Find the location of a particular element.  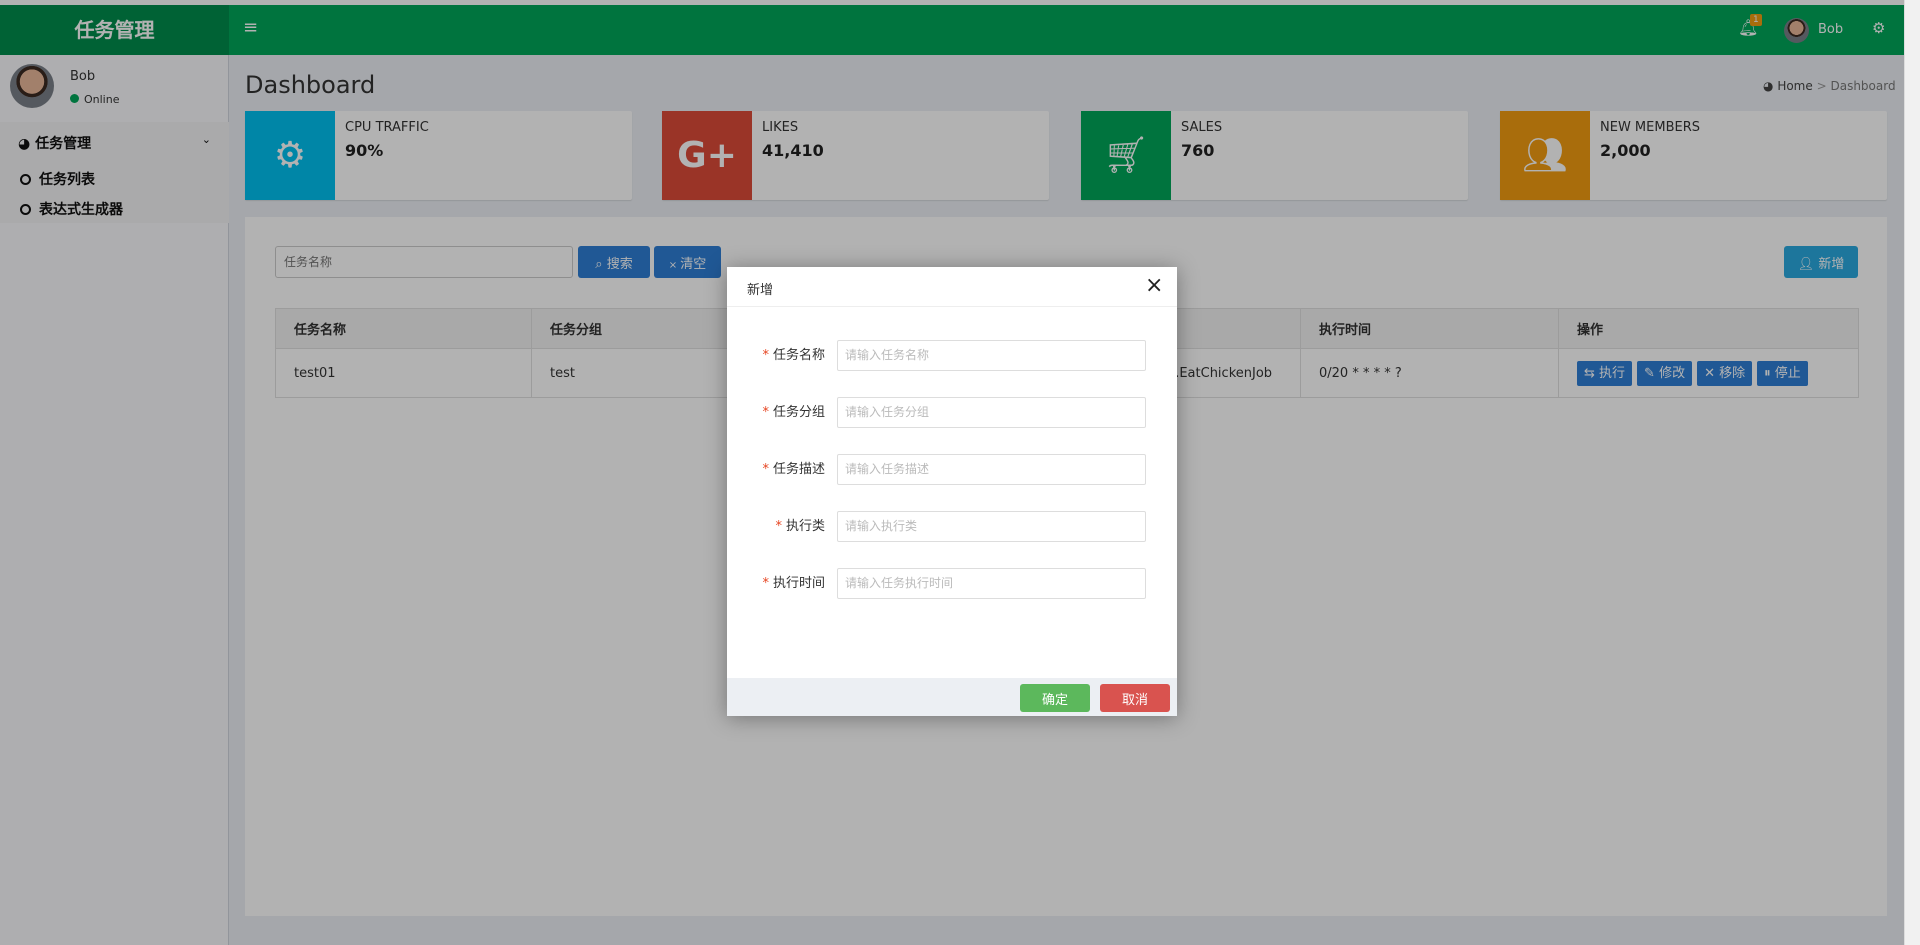

confirm-button: 确定 is located at coordinates (1055, 698).